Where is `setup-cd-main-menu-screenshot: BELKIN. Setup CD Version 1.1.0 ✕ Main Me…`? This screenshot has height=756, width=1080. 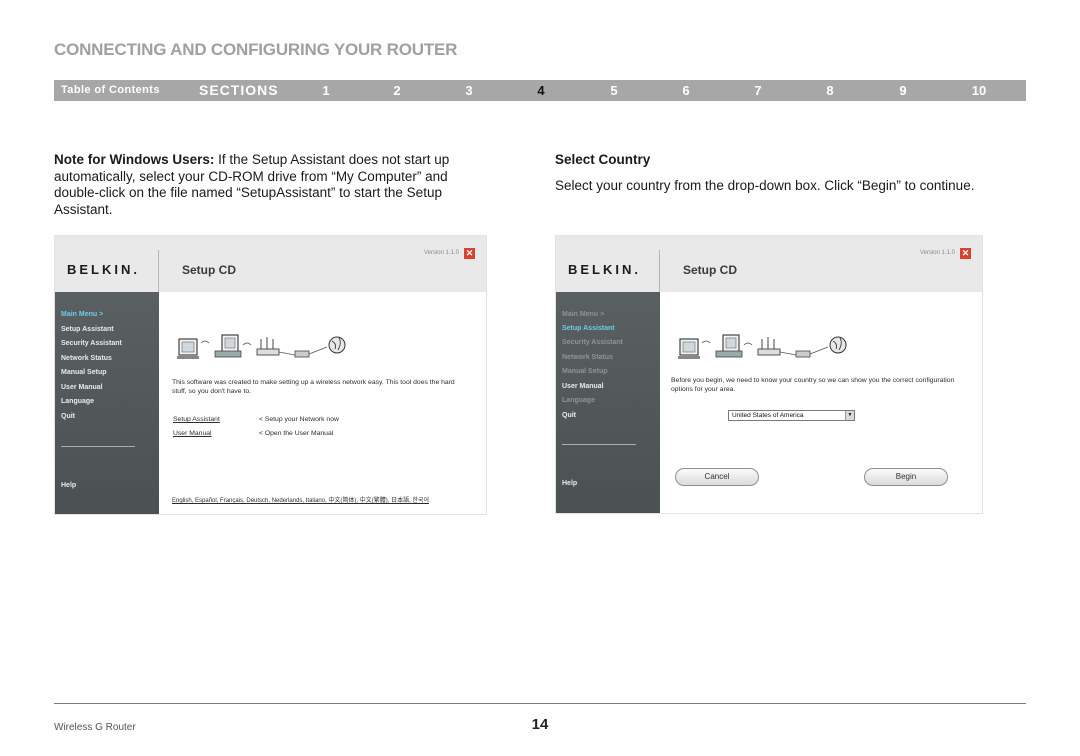
setup-cd-main-menu-screenshot: BELKIN. Setup CD Version 1.1.0 ✕ Main Me… is located at coordinates (270, 375).